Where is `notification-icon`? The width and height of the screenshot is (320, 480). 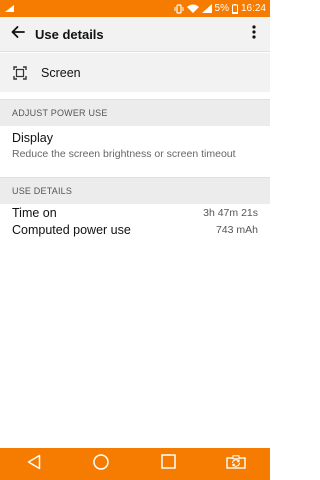 notification-icon is located at coordinates (9, 8).